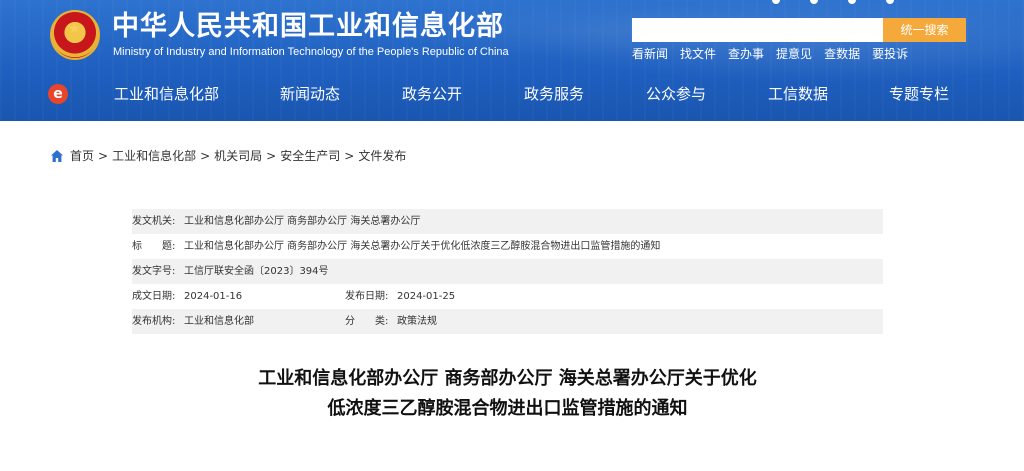  What do you see at coordinates (512, 94) in the screenshot?
I see `main-nav: e 工业和信息化部 新闻动态 政务公开 政务服务 公众参与 工信数据 专题专栏` at bounding box center [512, 94].